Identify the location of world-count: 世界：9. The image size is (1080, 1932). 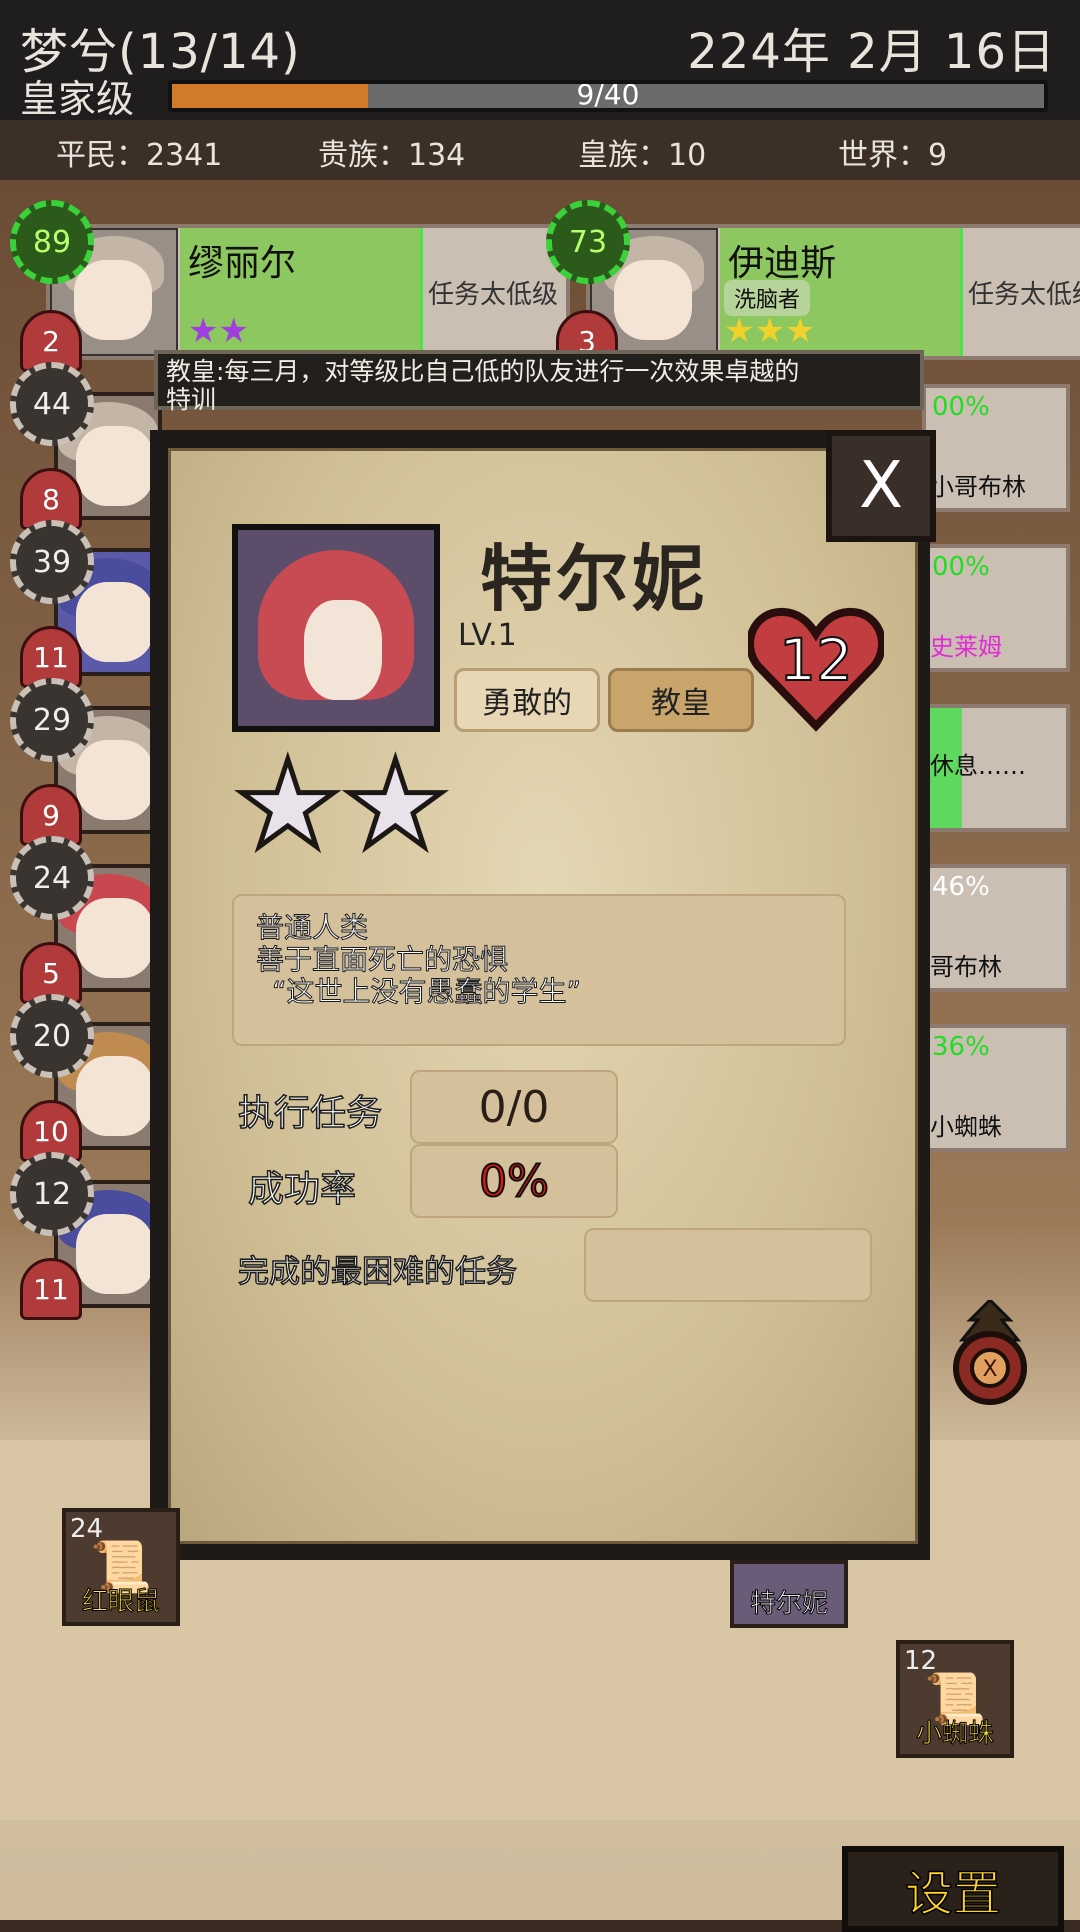
(893, 155).